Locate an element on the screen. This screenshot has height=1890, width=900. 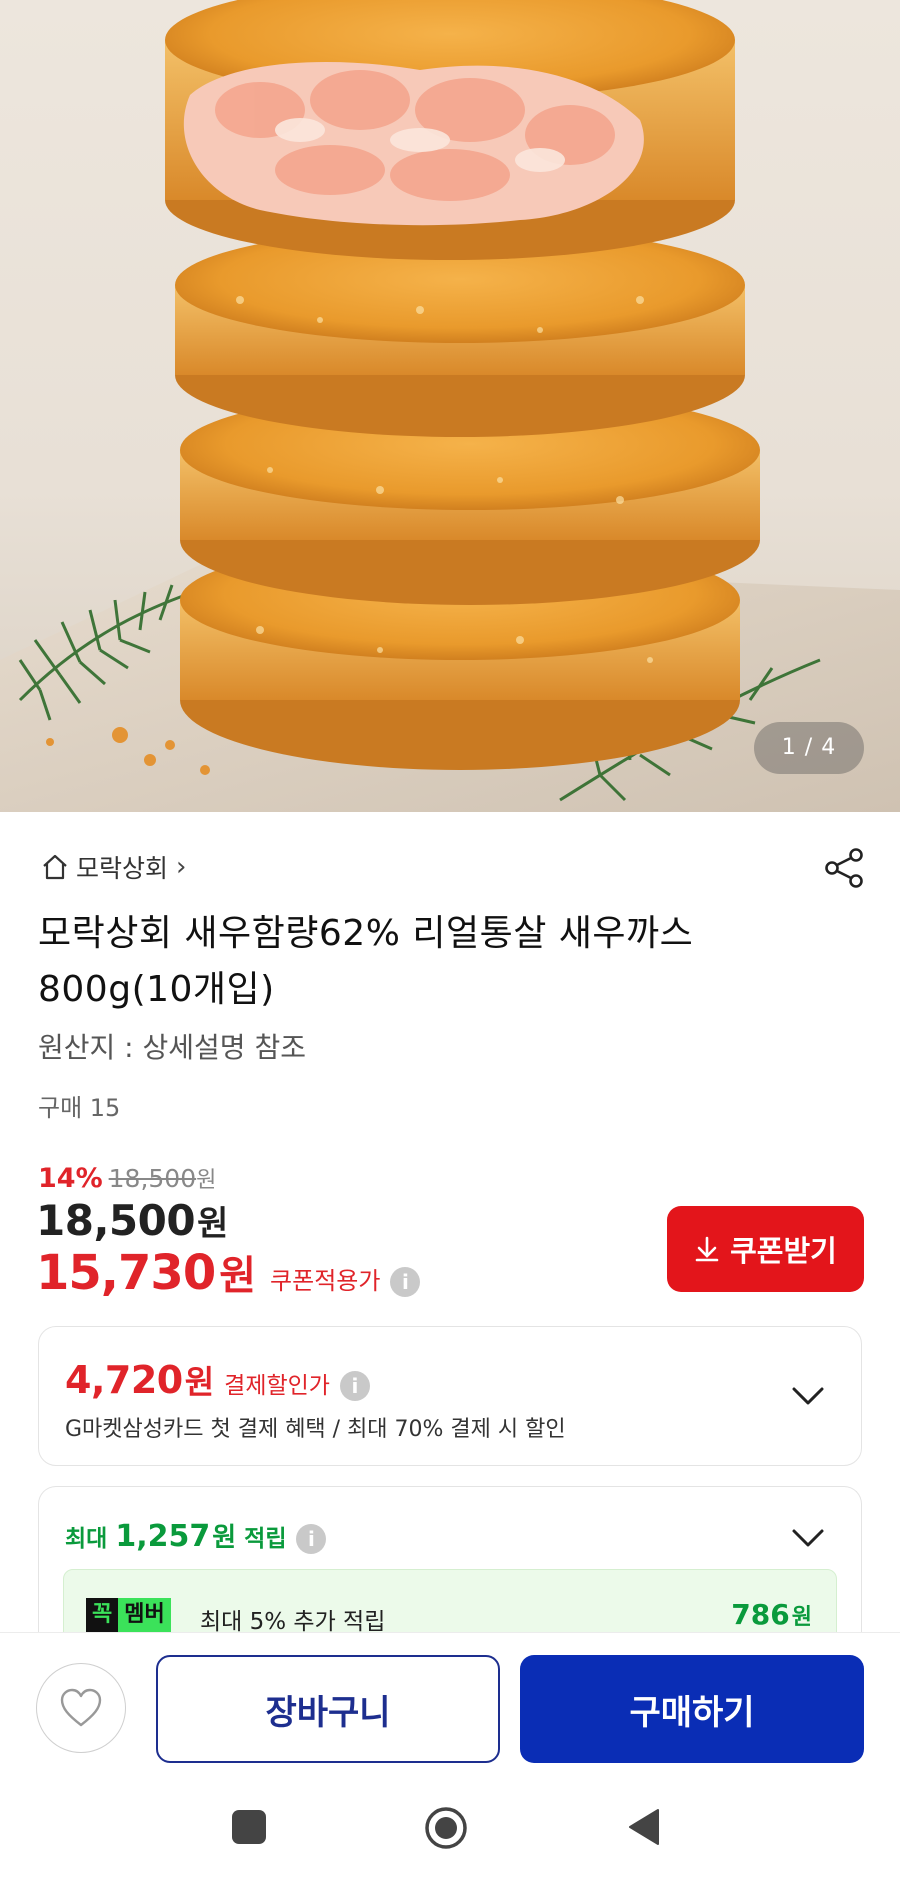
member-benefit-value: 786 원 is located at coordinates (771, 1614).